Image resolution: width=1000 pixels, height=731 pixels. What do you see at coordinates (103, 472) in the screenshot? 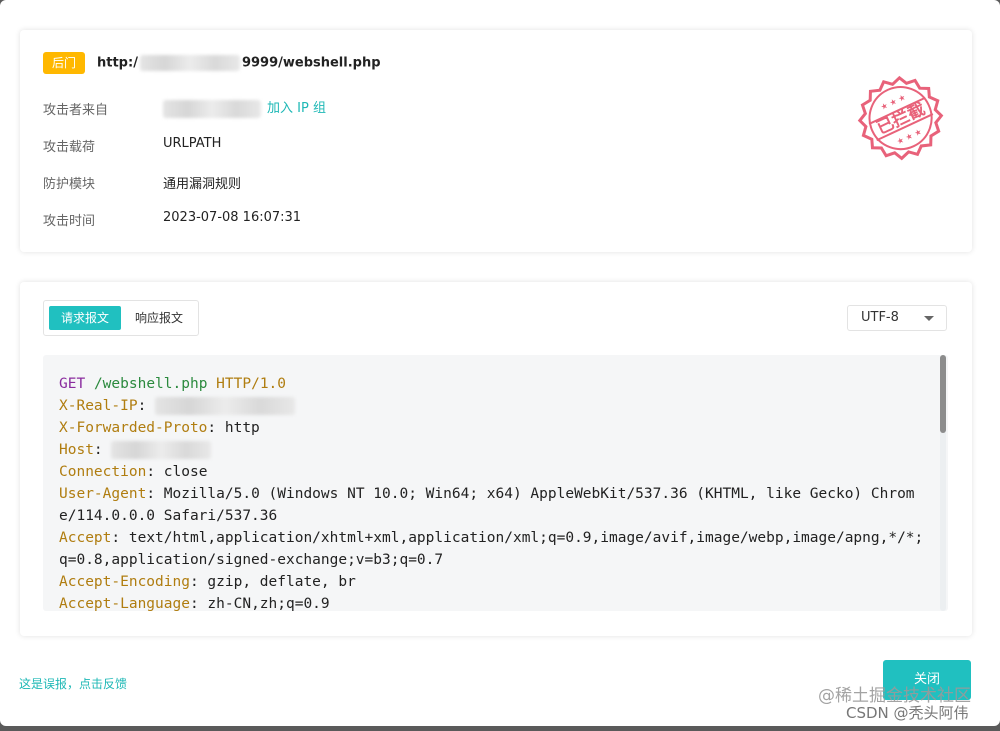
I see `header-name: Connection` at bounding box center [103, 472].